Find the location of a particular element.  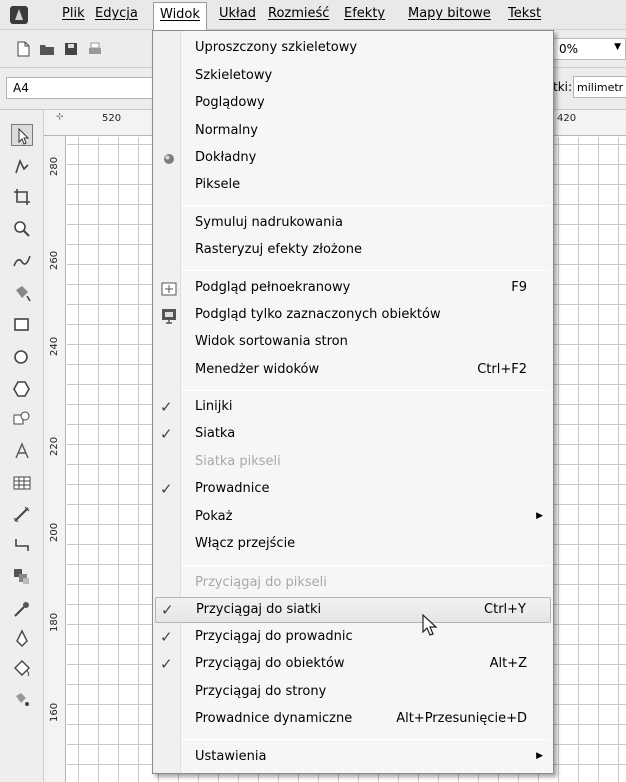

menu-efekty: Efekty is located at coordinates (364, 13).